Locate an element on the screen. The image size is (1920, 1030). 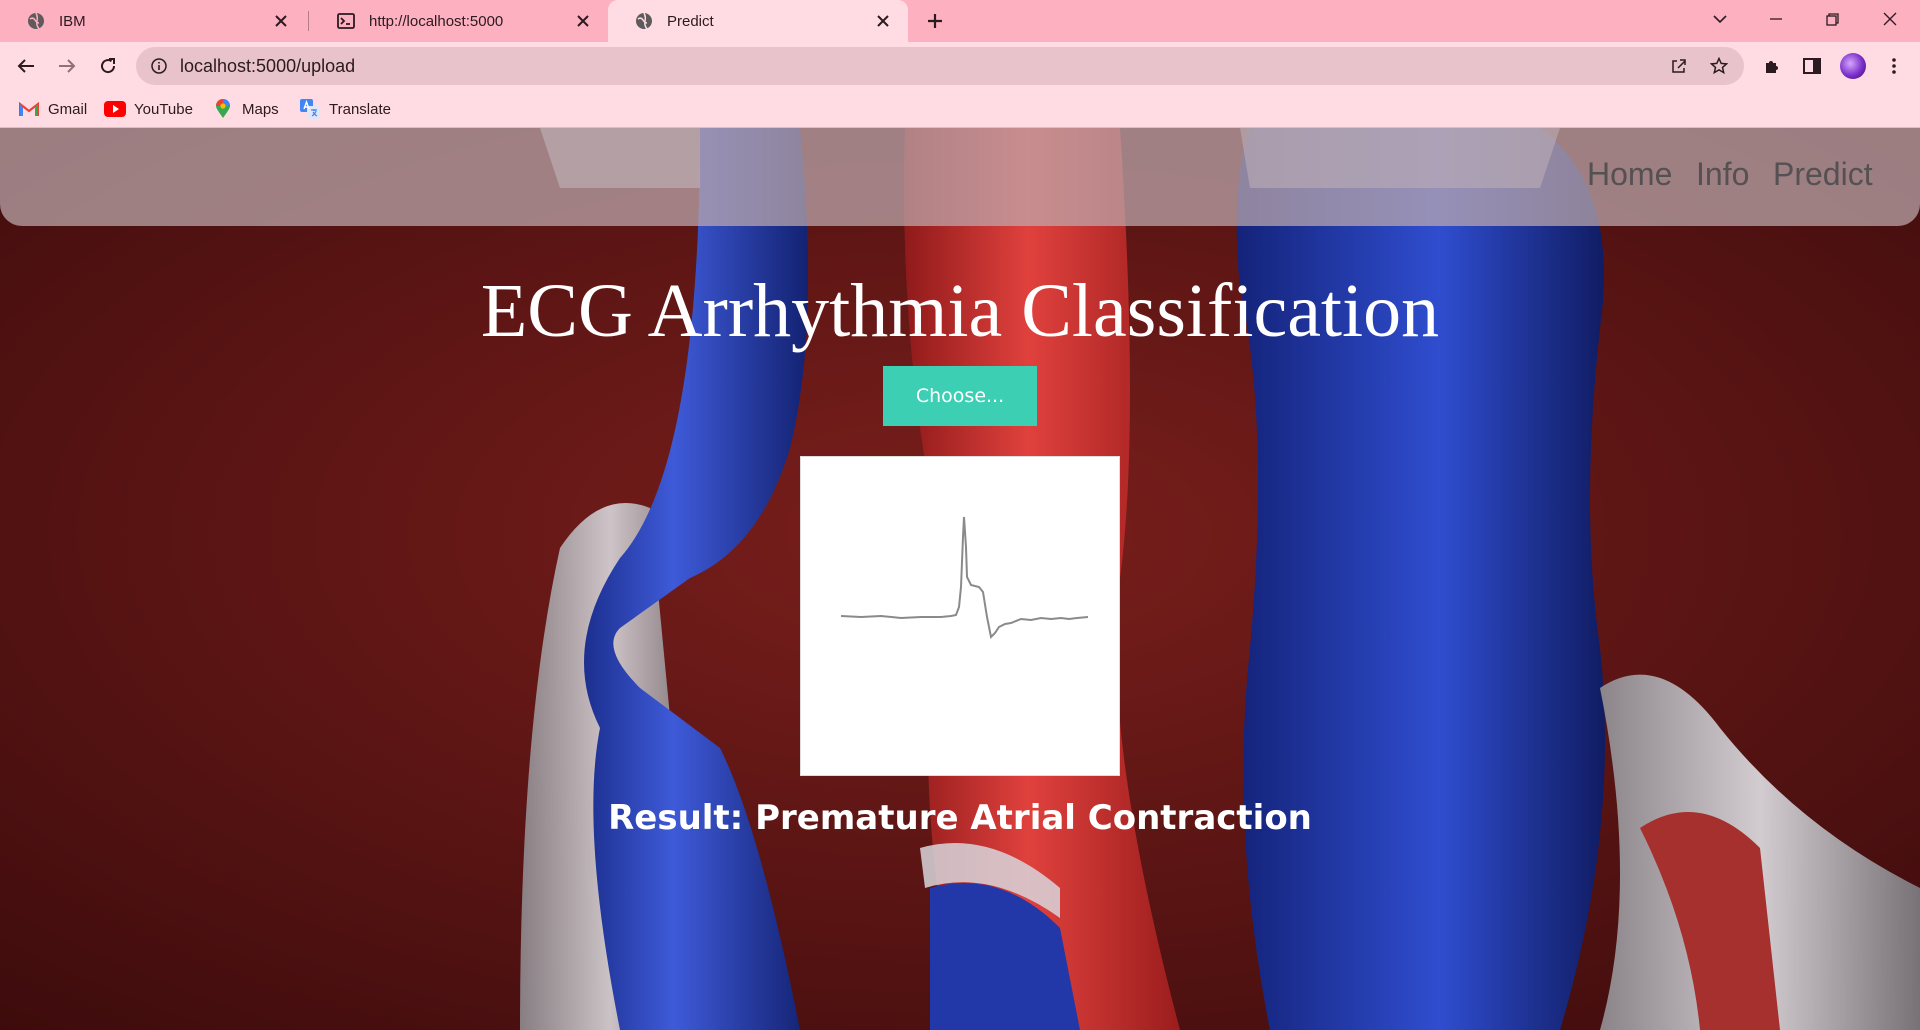
bookmark-maps: Maps is located at coordinates (245, 109).